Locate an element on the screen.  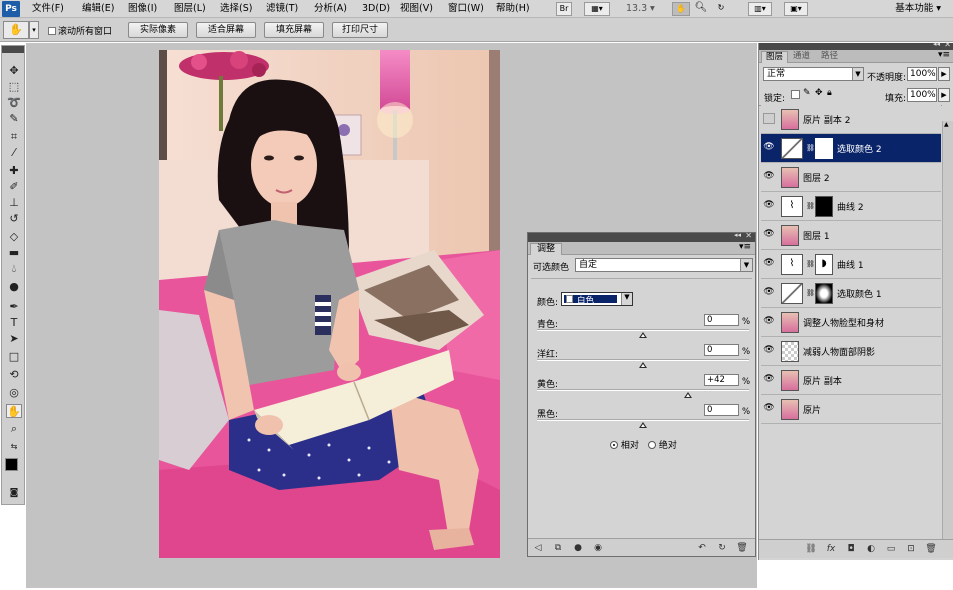
type-tool-icon: T is located at coordinates (14, 323).